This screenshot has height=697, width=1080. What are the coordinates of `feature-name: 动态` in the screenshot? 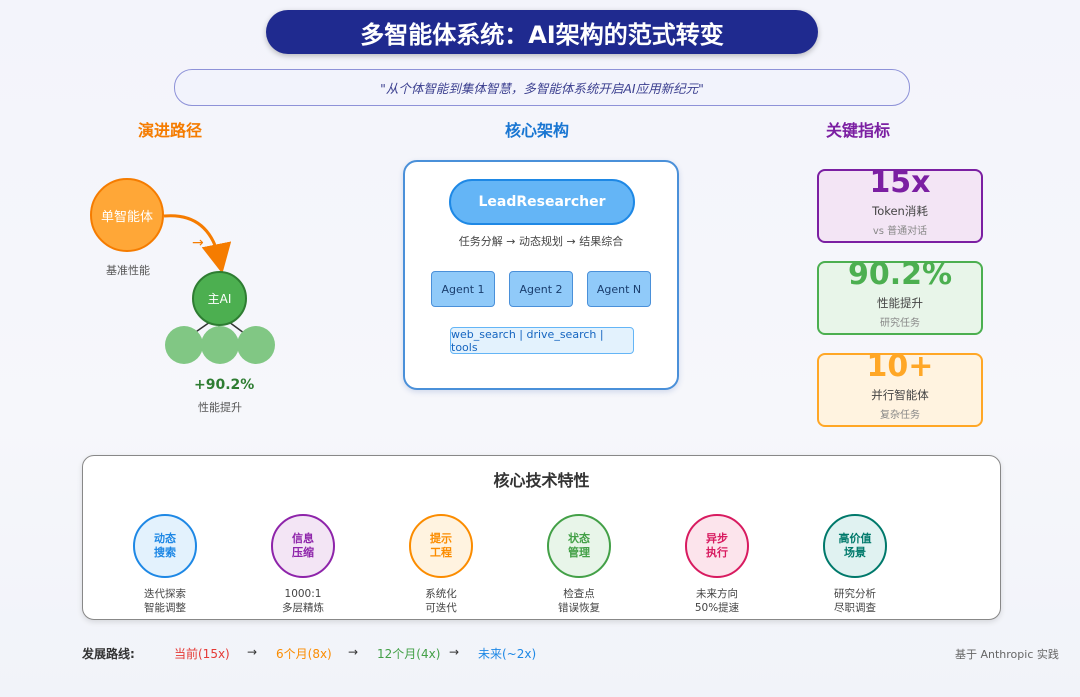 It's located at (165, 538).